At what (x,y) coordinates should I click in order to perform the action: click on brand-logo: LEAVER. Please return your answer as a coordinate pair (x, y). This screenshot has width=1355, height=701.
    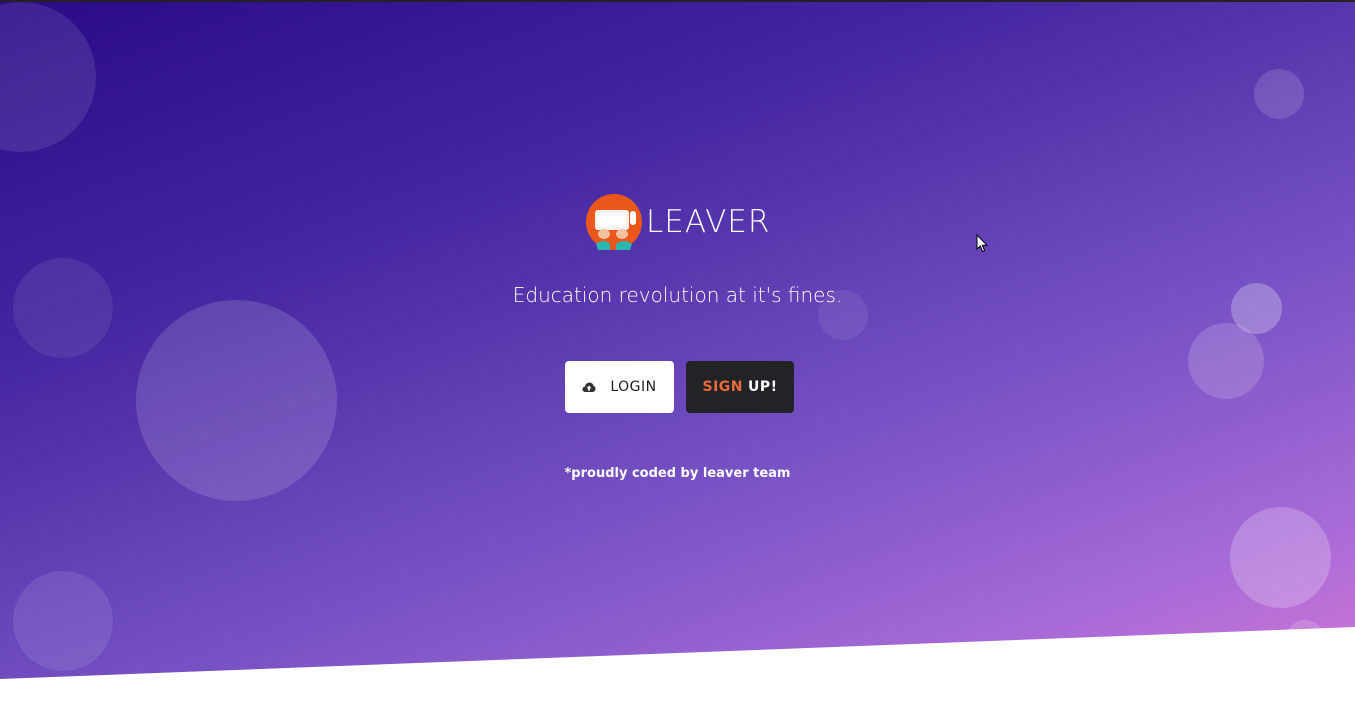
    Looking at the image, I should click on (678, 222).